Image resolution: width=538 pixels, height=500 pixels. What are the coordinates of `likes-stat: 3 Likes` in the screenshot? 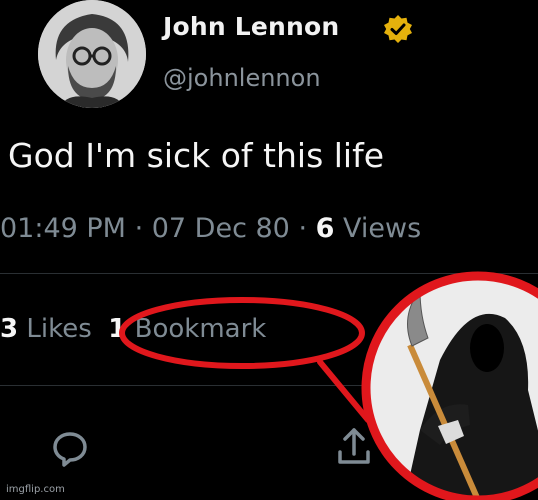 It's located at (46, 329).